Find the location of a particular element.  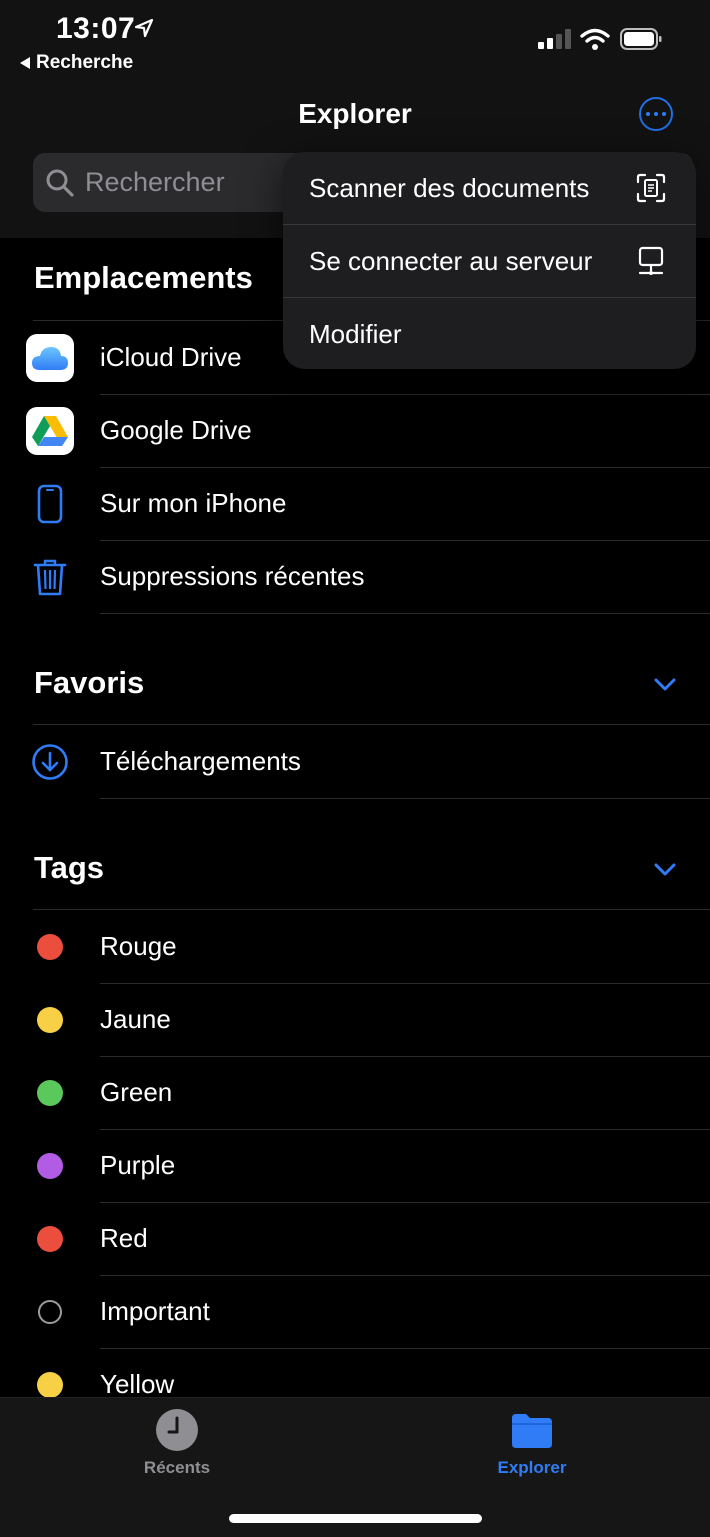

tag-item: Green is located at coordinates (355, 1093).